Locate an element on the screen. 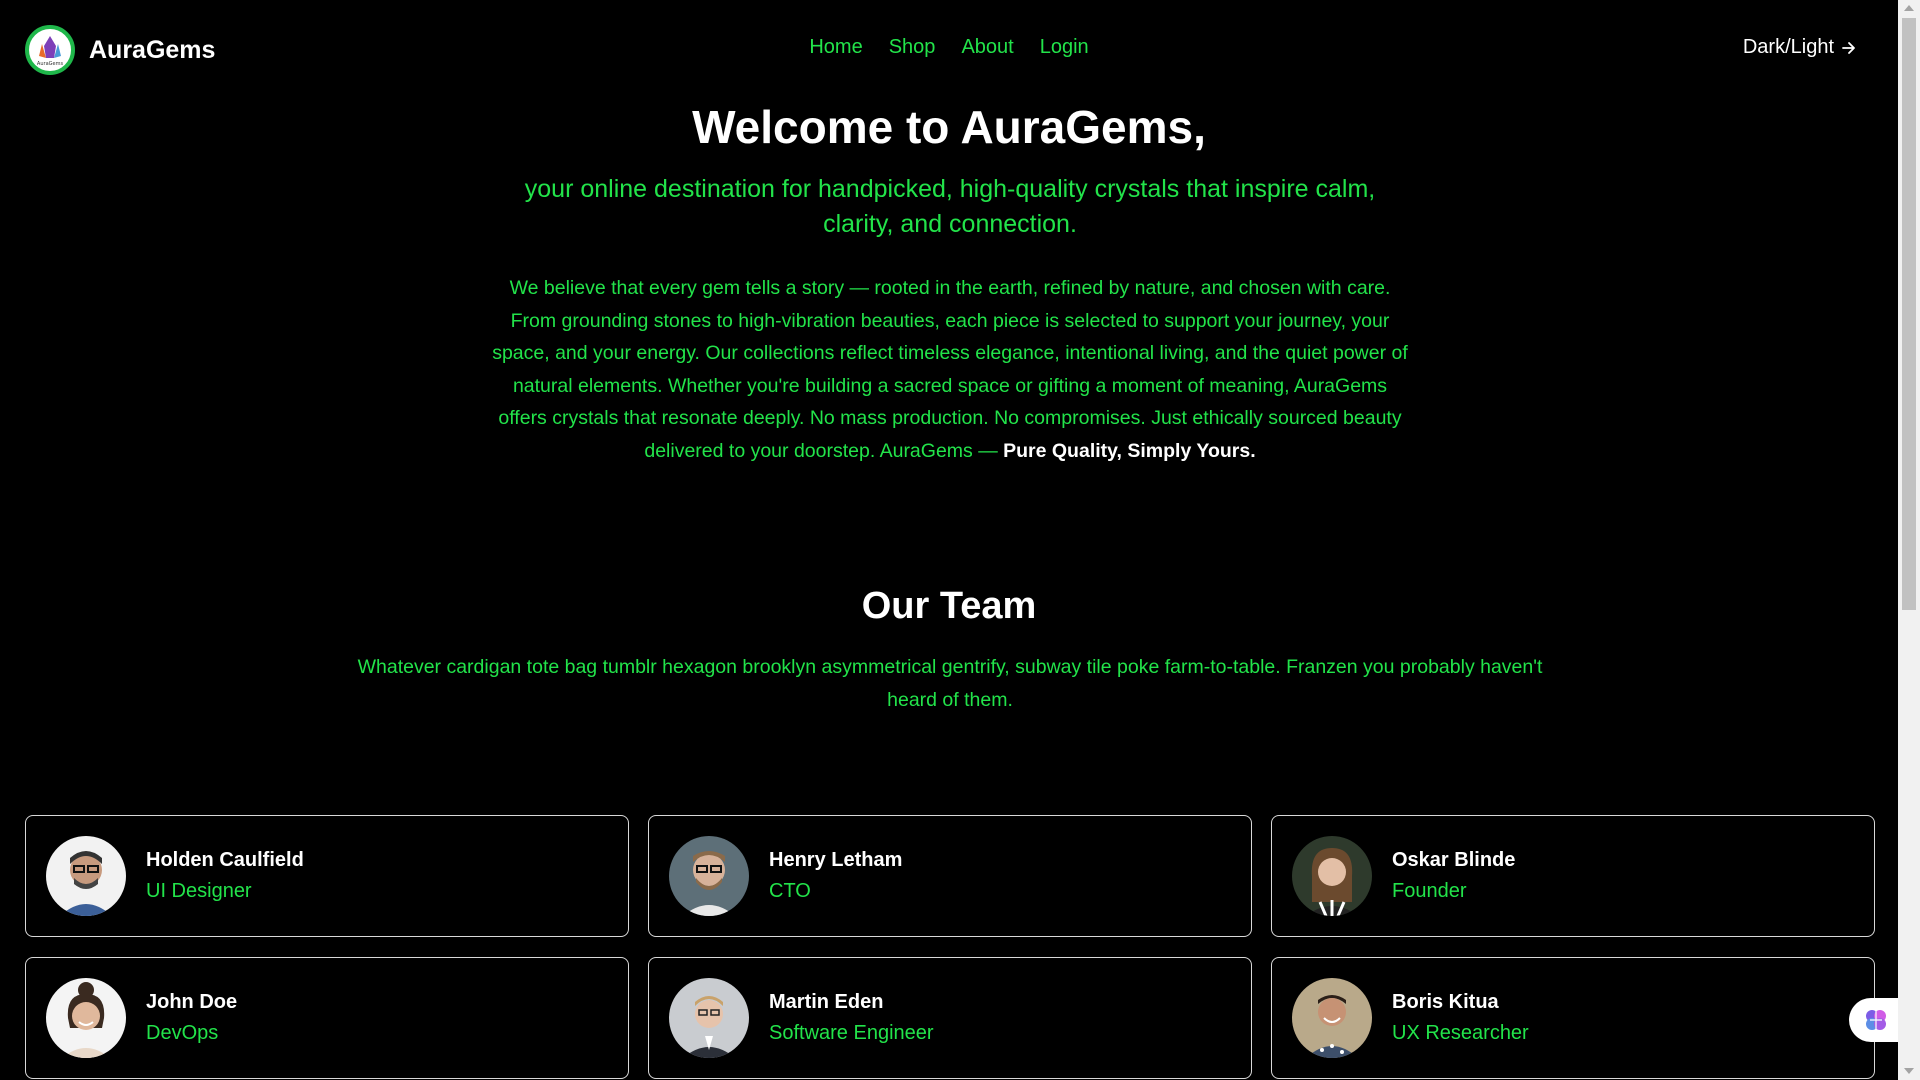 Image resolution: width=1920 pixels, height=1080 pixels. member-role: CTO is located at coordinates (790, 891).